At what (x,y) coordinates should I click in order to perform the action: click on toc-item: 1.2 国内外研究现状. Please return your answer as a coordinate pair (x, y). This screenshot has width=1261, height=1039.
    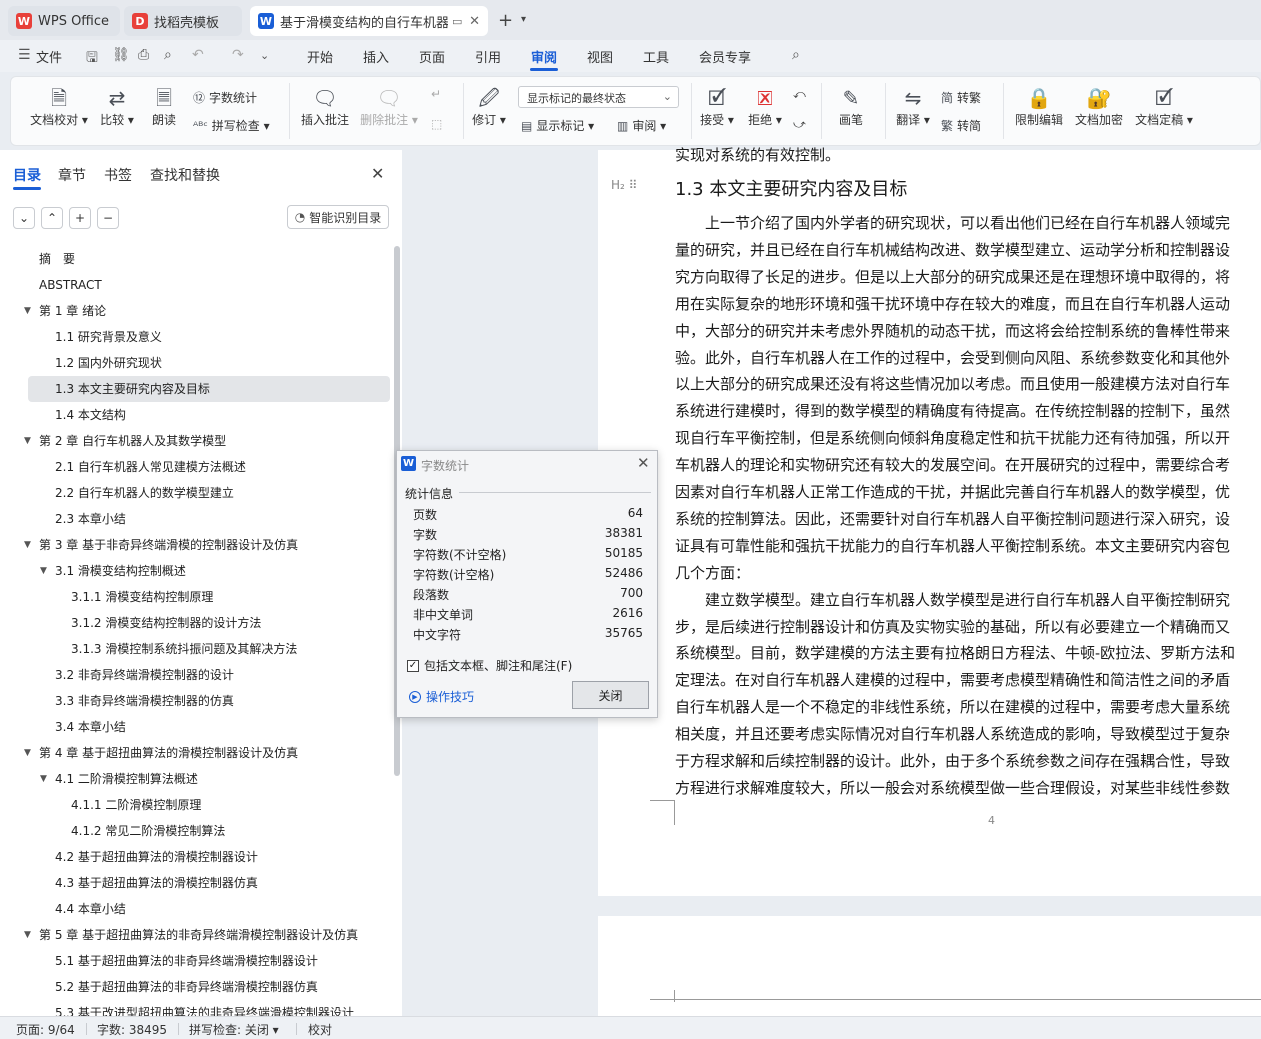
    Looking at the image, I should click on (196, 363).